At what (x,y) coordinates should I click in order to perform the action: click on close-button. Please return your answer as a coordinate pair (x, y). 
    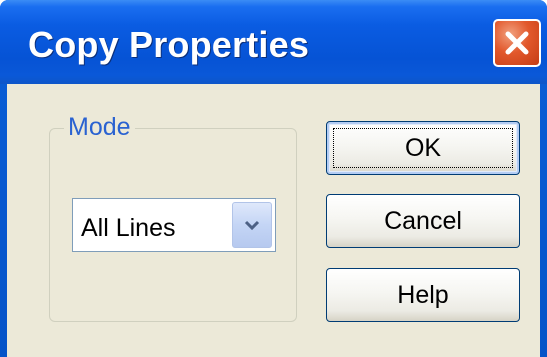
    Looking at the image, I should click on (517, 43).